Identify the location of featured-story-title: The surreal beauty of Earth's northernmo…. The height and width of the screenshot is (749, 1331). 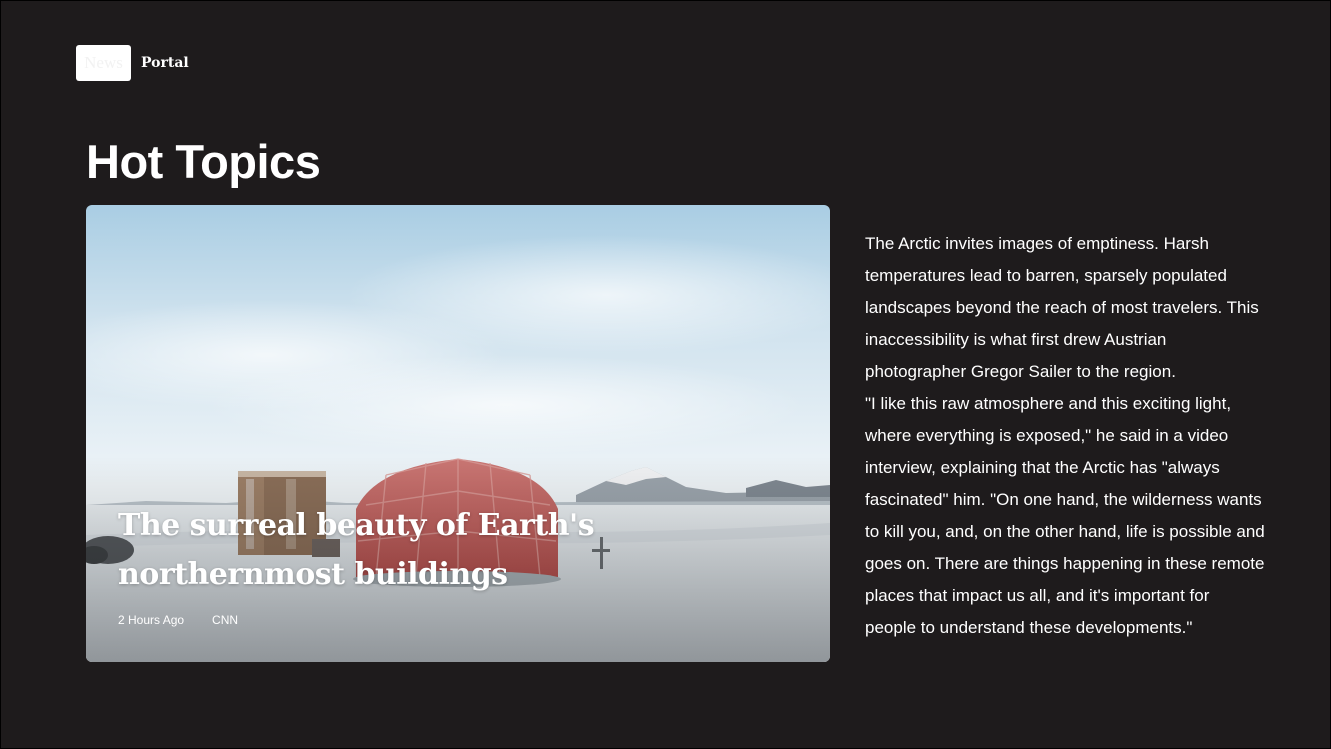
(356, 550).